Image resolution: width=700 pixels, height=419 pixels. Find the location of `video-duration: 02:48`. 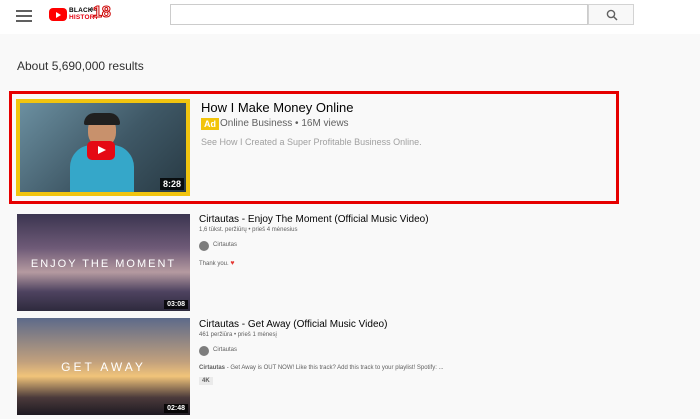

video-duration: 02:48 is located at coordinates (176, 408).